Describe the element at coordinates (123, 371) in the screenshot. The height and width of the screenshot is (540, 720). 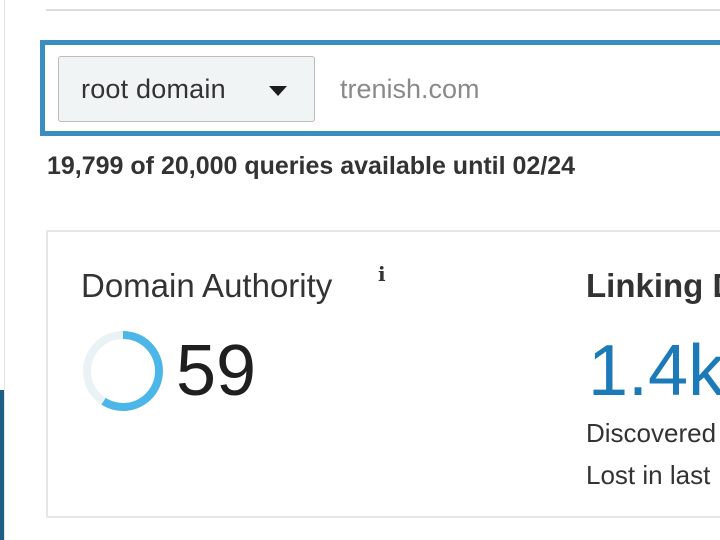
I see `domain-authority-ring` at that location.